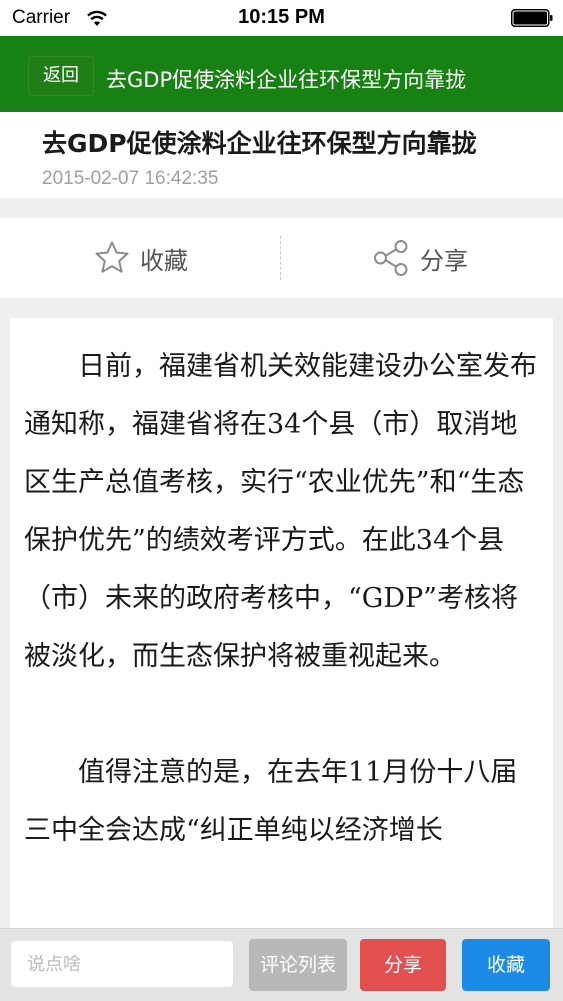  I want to click on bottom-toolbar: 评论列表 分享 收藏, so click(281, 964).